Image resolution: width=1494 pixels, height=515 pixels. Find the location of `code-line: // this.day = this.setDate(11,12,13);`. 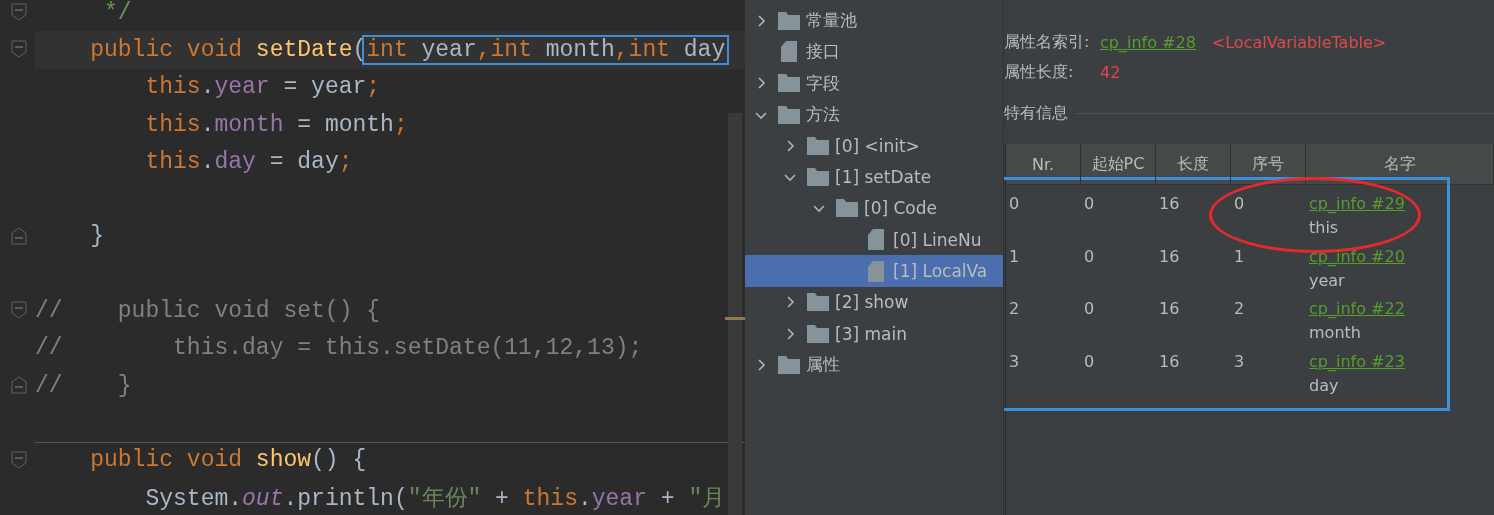

code-line: // this.day = this.setDate(11,12,13); is located at coordinates (339, 348).